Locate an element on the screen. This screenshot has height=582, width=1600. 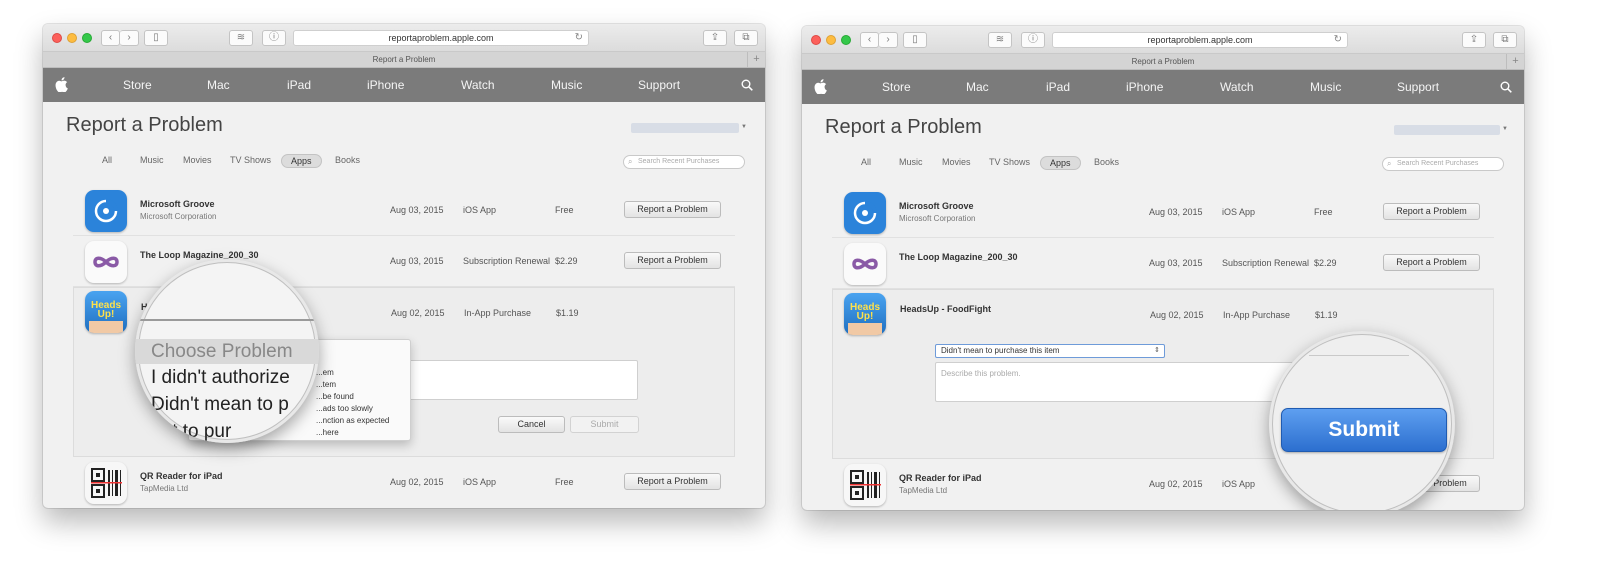
cancel-button: Cancel is located at coordinates (531, 424).